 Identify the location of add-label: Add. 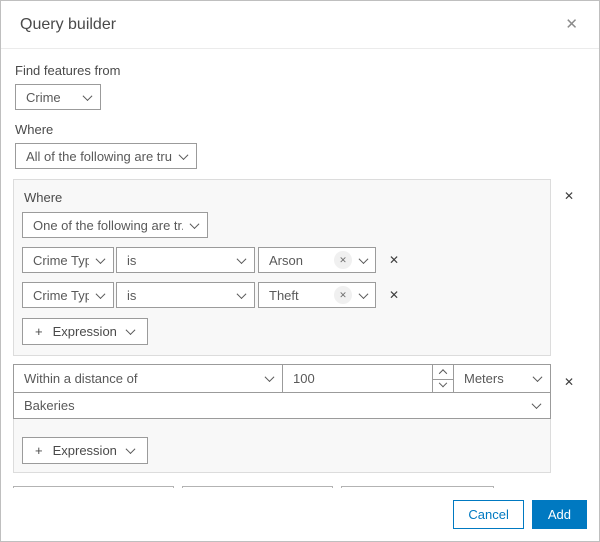
(559, 514).